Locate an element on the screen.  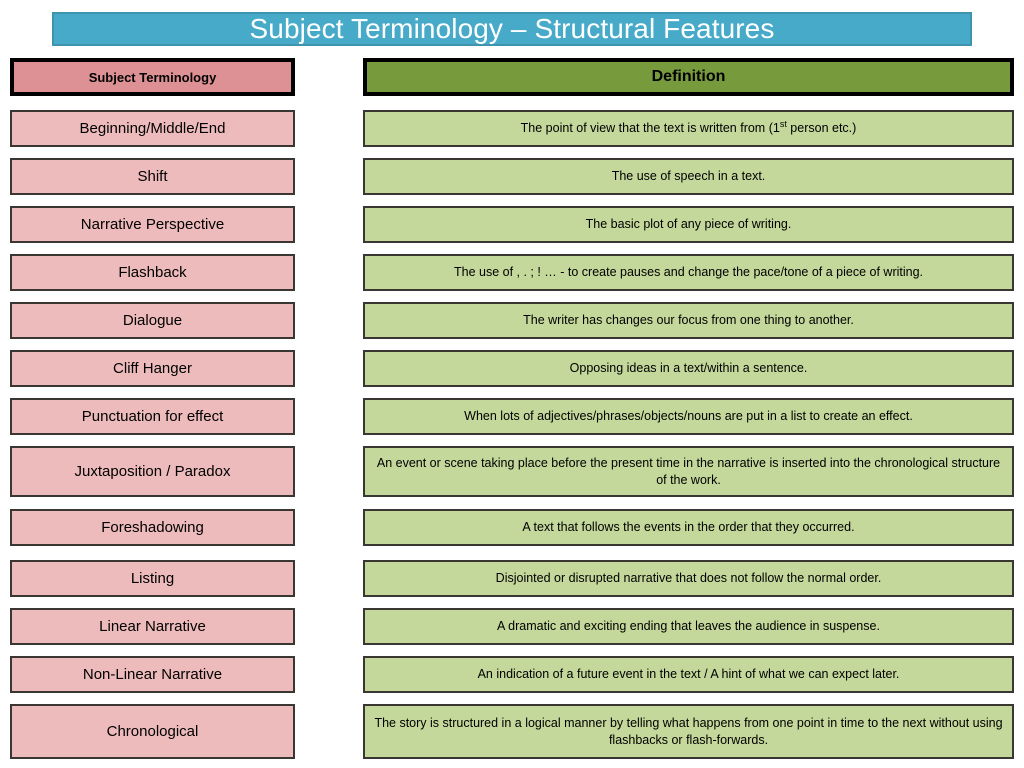
term-cell-label: Listing is located at coordinates (152, 578).